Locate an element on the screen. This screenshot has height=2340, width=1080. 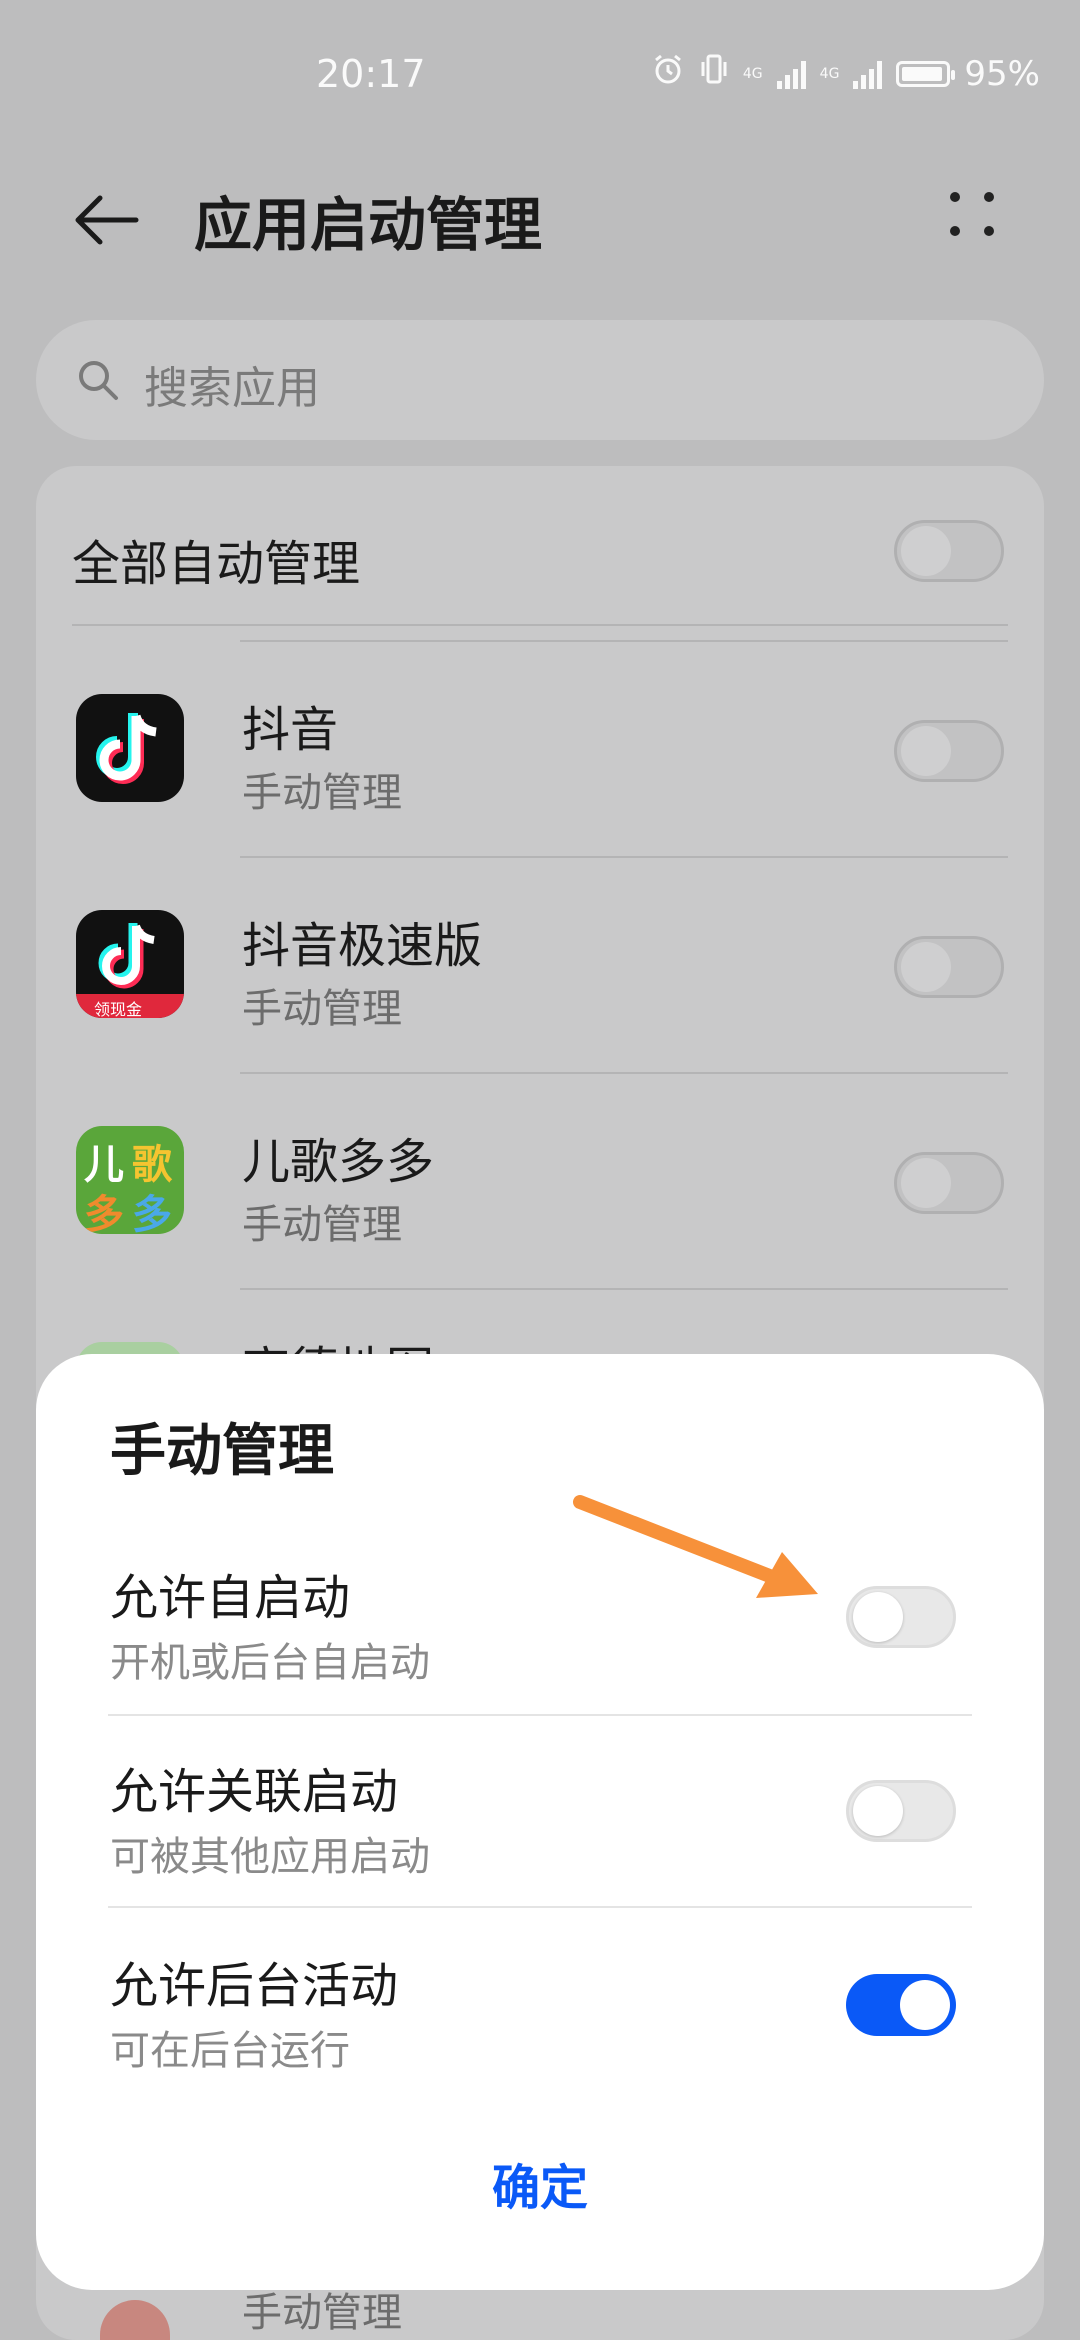
option-subtitle: 开机或后台自启动 is located at coordinates (270, 1663).